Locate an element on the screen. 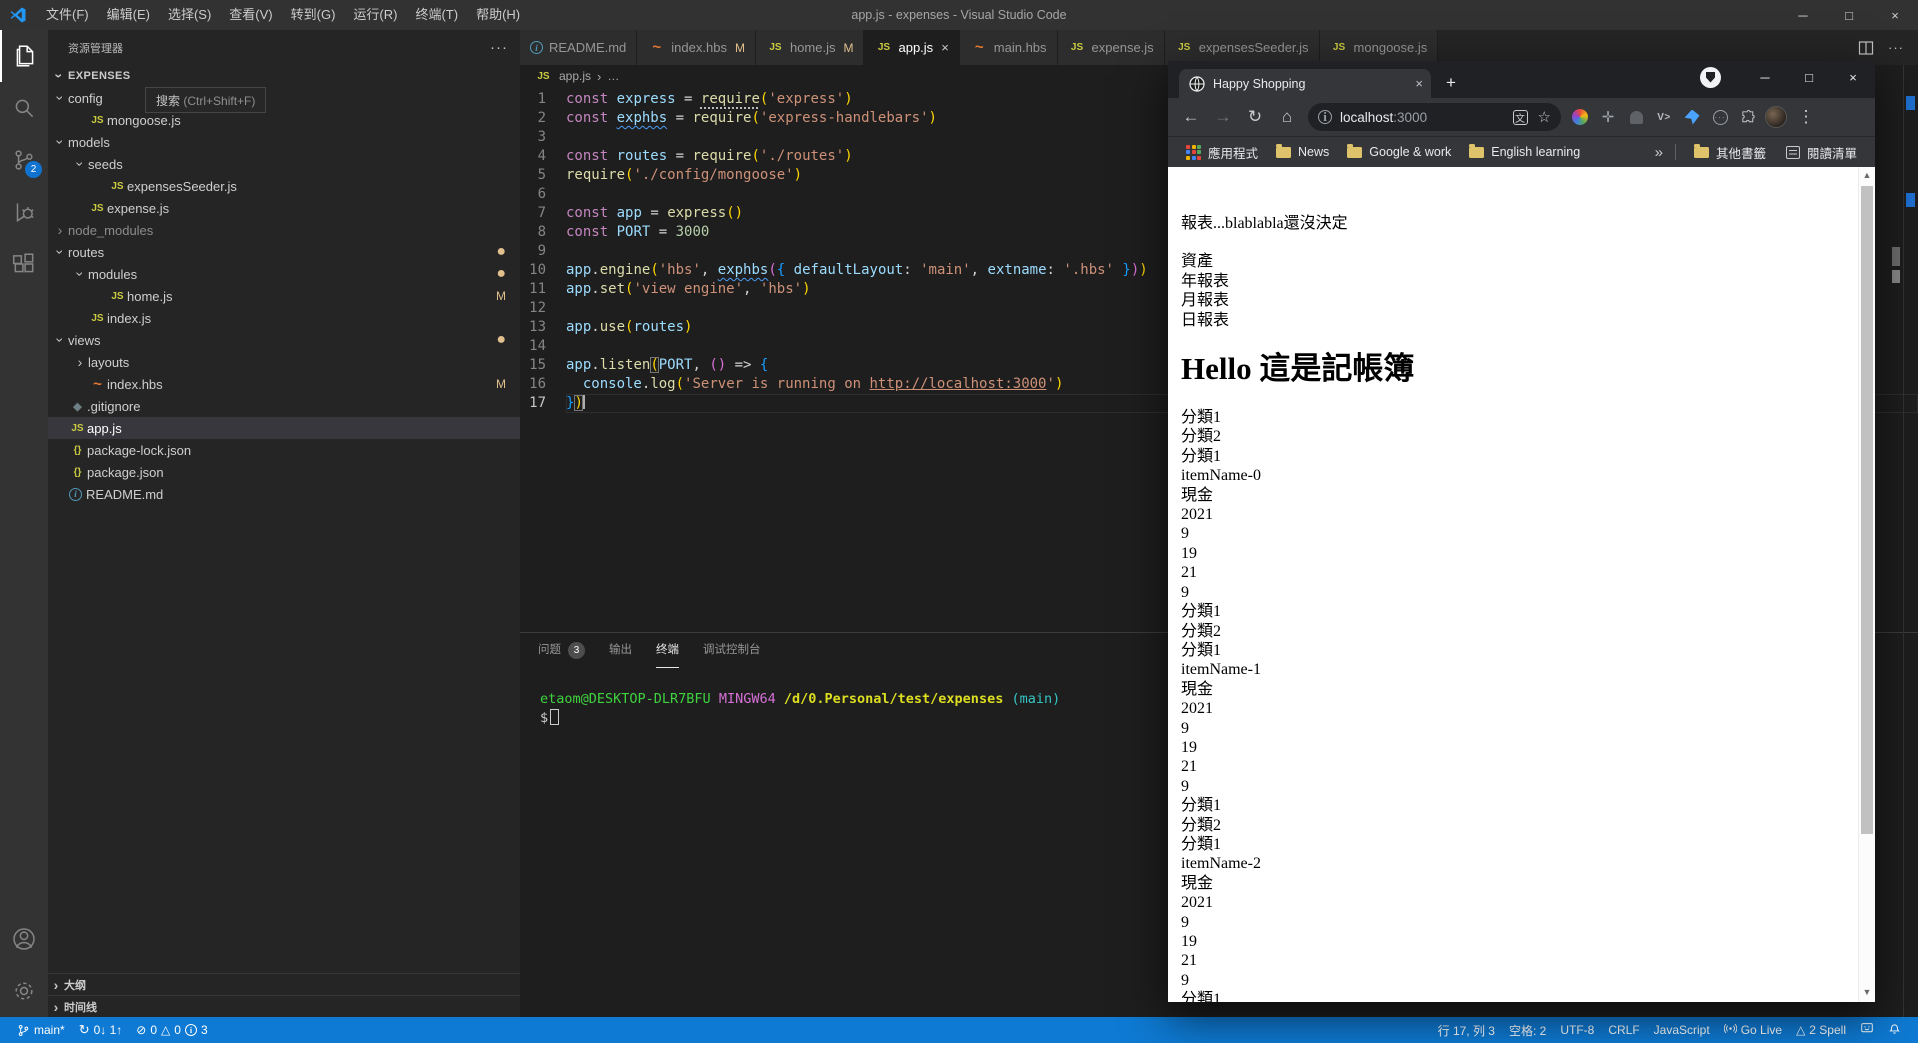 The width and height of the screenshot is (1918, 1043). file-tree-item: ~ index.hbs M is located at coordinates (284, 384).